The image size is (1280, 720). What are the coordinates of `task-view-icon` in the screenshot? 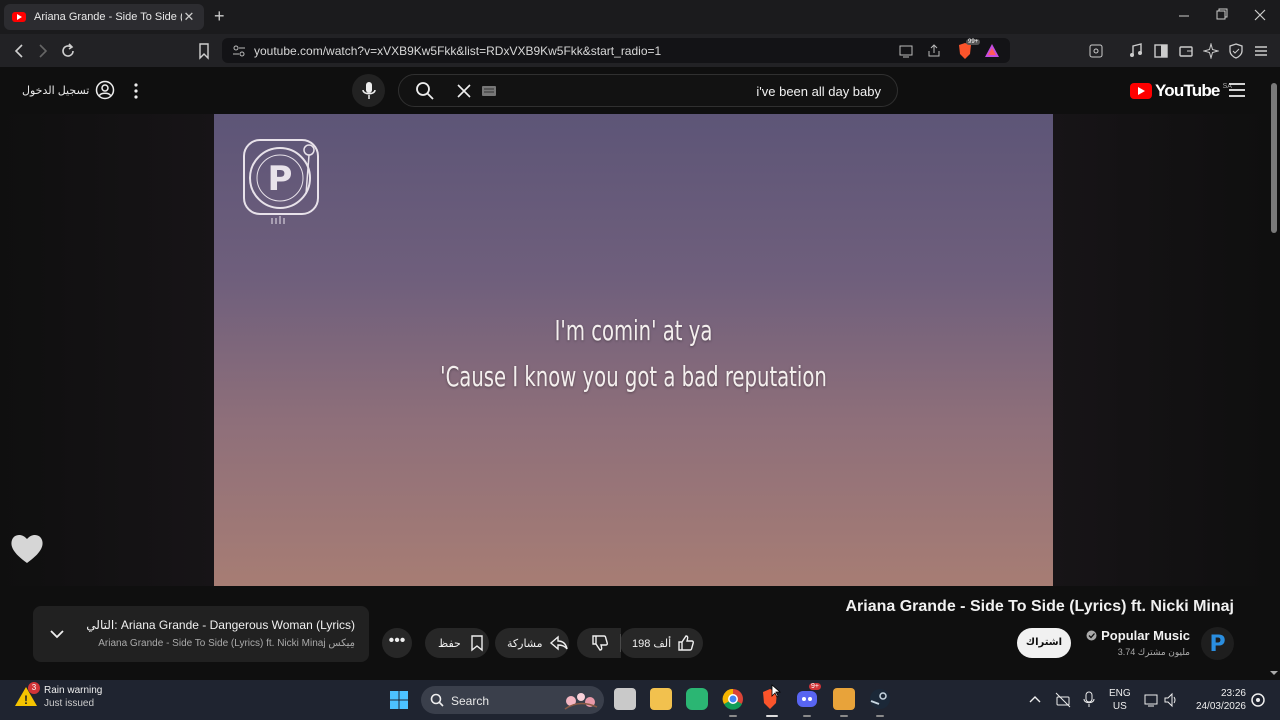 It's located at (625, 699).